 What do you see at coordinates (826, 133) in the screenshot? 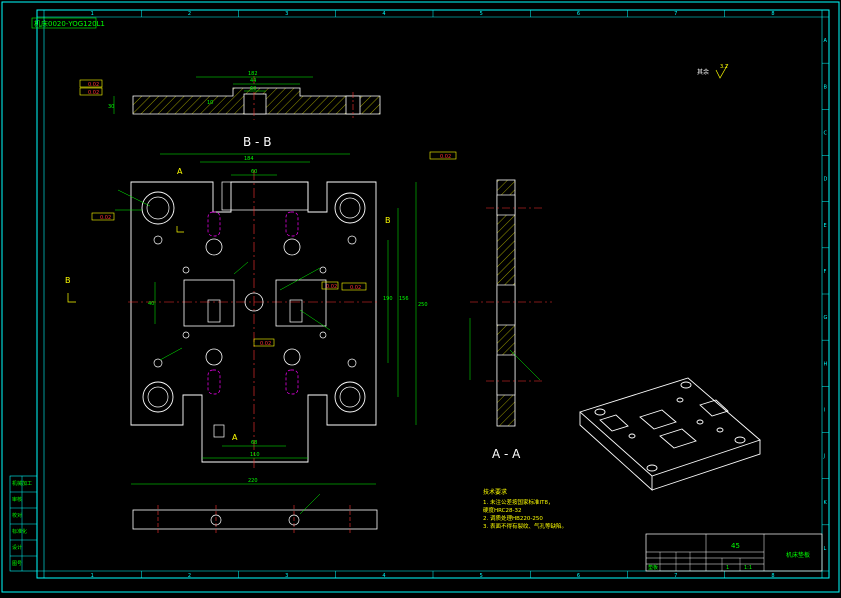
I see `row-label: C` at bounding box center [826, 133].